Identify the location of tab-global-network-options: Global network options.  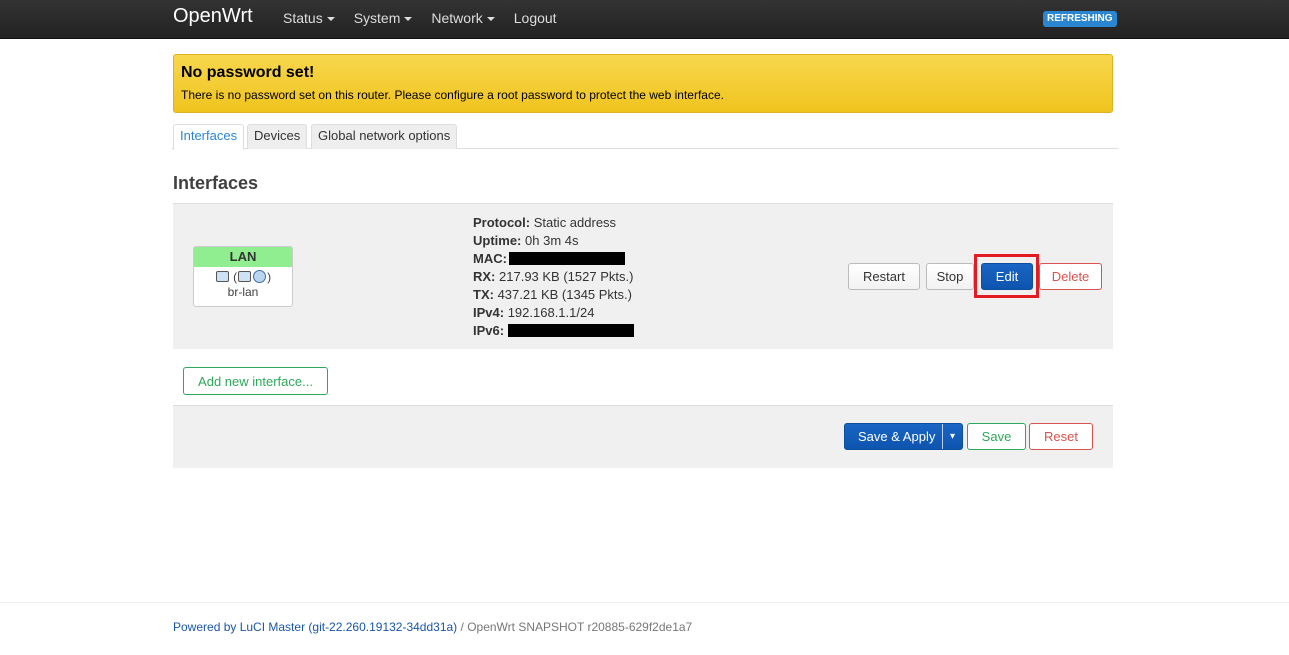
(384, 136).